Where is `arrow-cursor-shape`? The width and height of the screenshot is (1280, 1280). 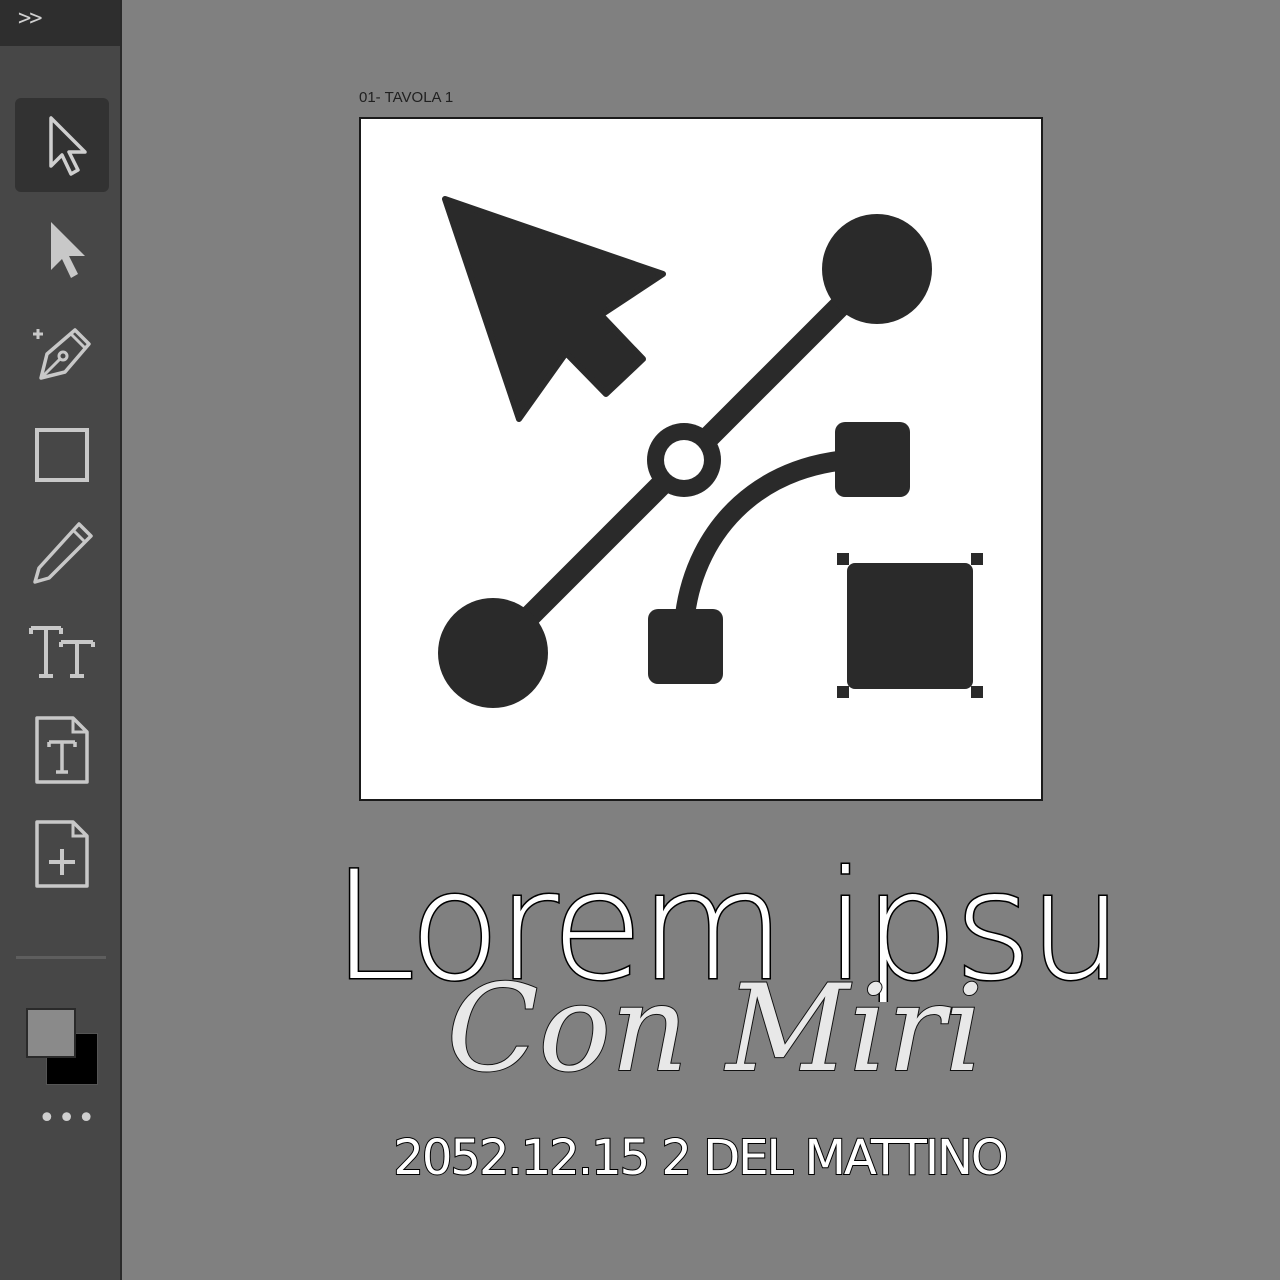 arrow-cursor-shape is located at coordinates (554, 309).